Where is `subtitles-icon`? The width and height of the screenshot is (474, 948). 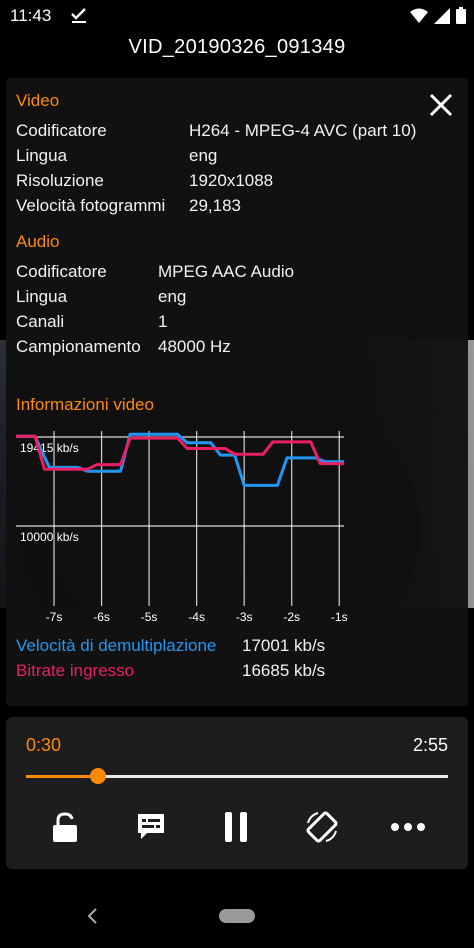 subtitles-icon is located at coordinates (151, 826).